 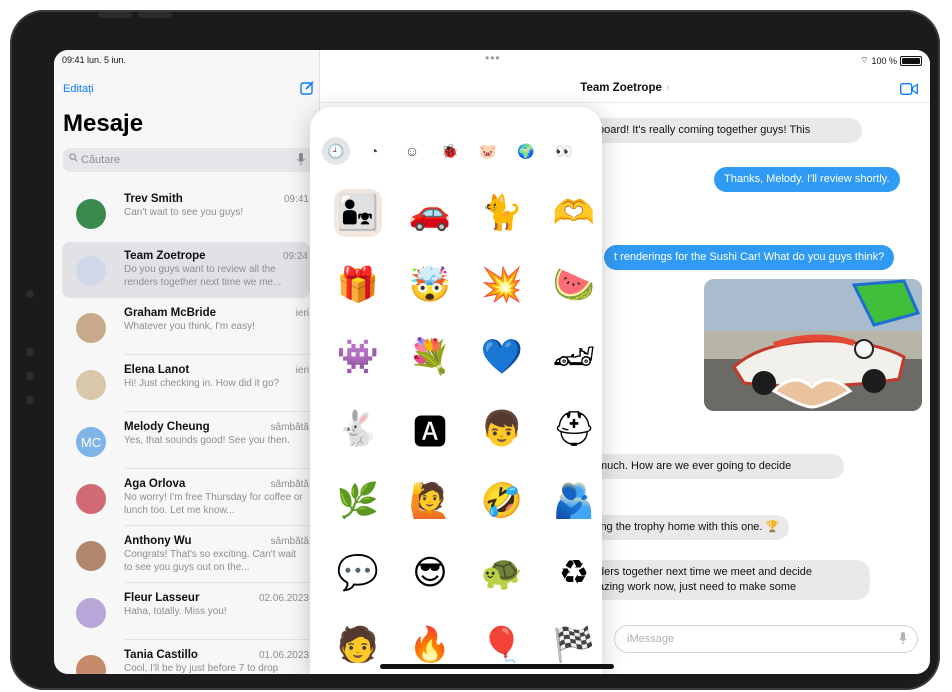 I want to click on conversation-name: Aga Orlova, so click(x=155, y=484).